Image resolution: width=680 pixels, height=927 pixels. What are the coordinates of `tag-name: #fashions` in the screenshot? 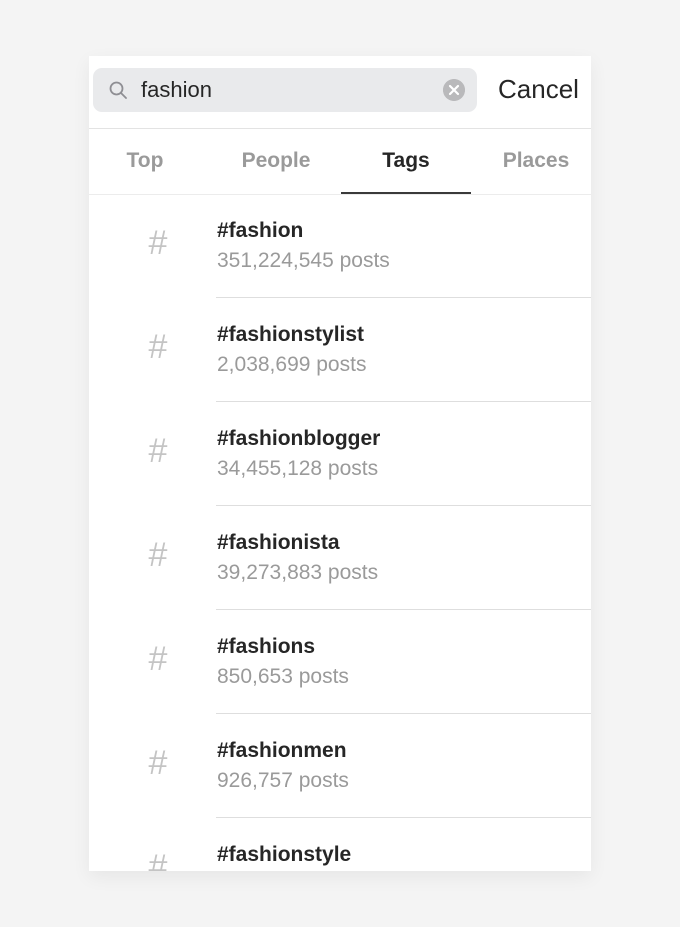 It's located at (266, 646).